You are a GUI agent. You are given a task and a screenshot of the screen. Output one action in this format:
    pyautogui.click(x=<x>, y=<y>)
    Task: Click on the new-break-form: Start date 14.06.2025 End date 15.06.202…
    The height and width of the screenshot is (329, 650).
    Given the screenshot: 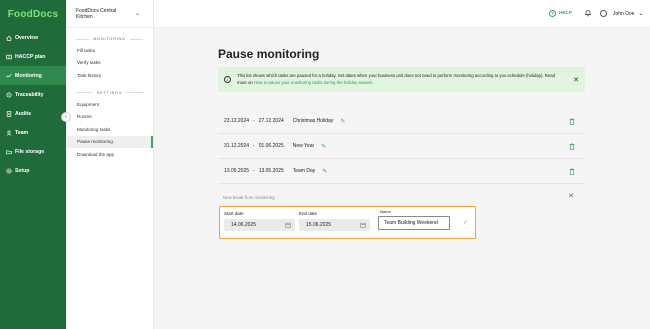 What is the action you would take?
    pyautogui.click(x=347, y=222)
    